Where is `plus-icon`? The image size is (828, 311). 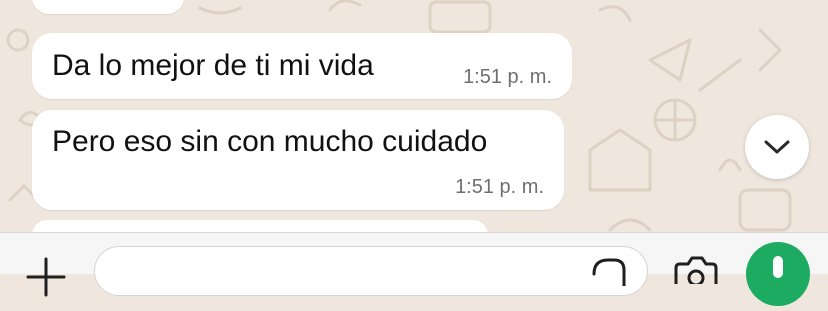
plus-icon is located at coordinates (46, 277).